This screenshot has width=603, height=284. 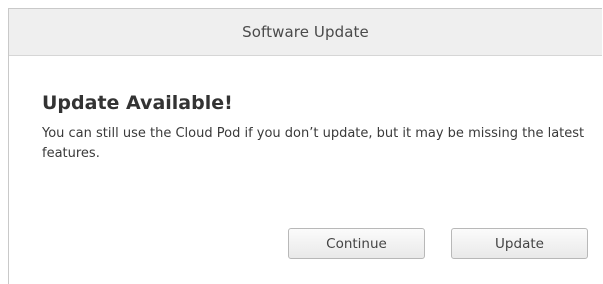 What do you see at coordinates (356, 243) in the screenshot?
I see `continue-button: Continue` at bounding box center [356, 243].